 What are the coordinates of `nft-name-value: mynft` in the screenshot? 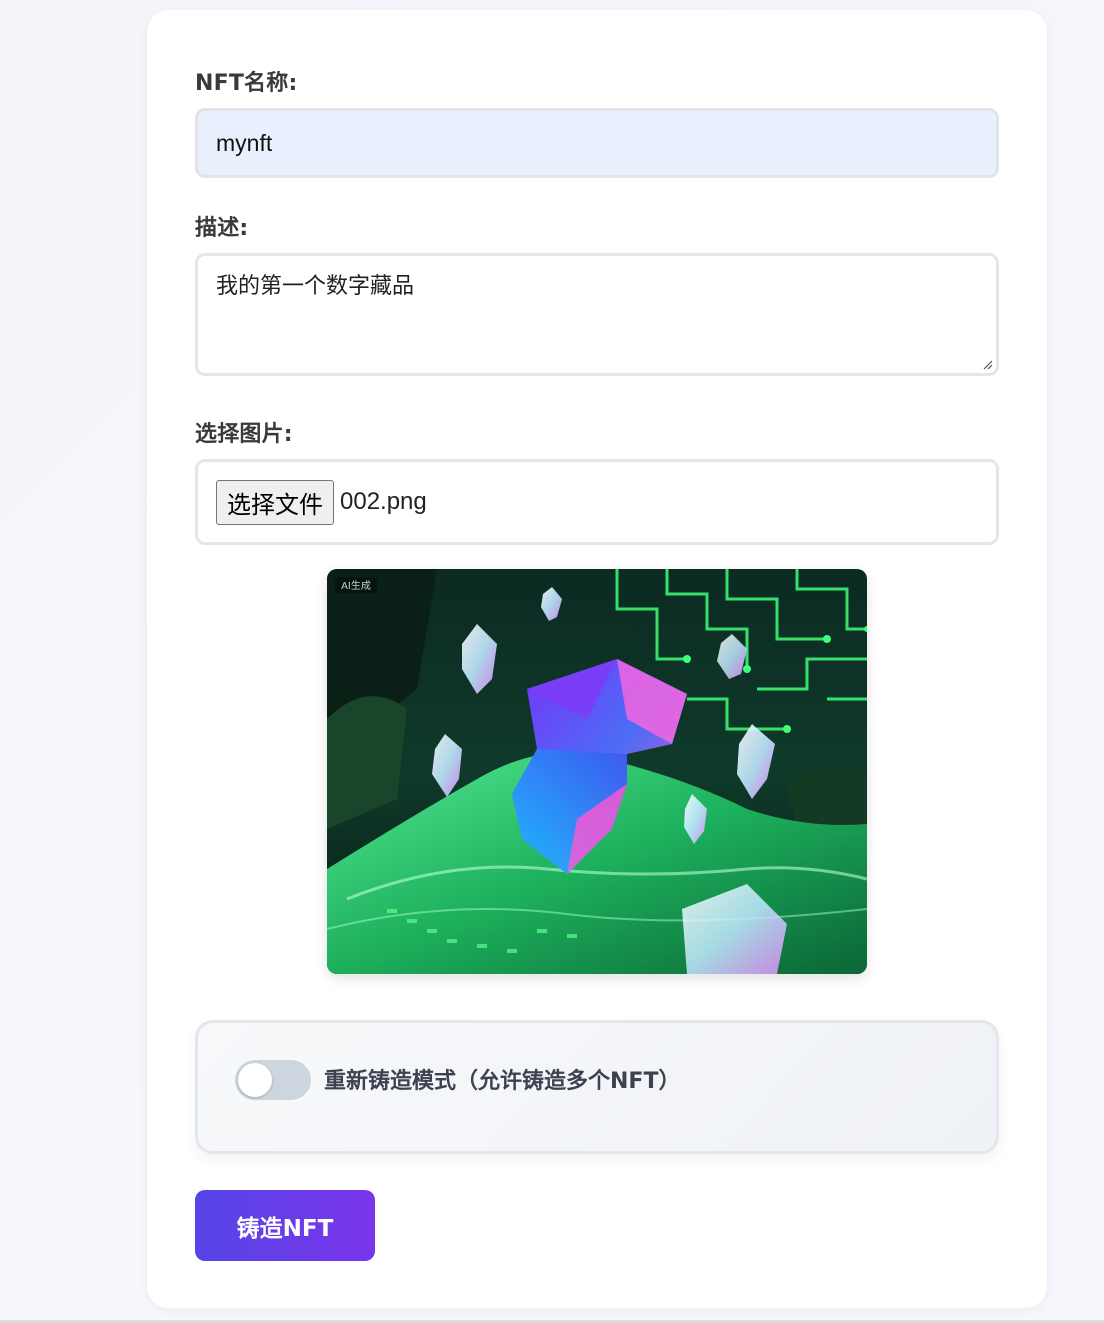 It's located at (244, 142).